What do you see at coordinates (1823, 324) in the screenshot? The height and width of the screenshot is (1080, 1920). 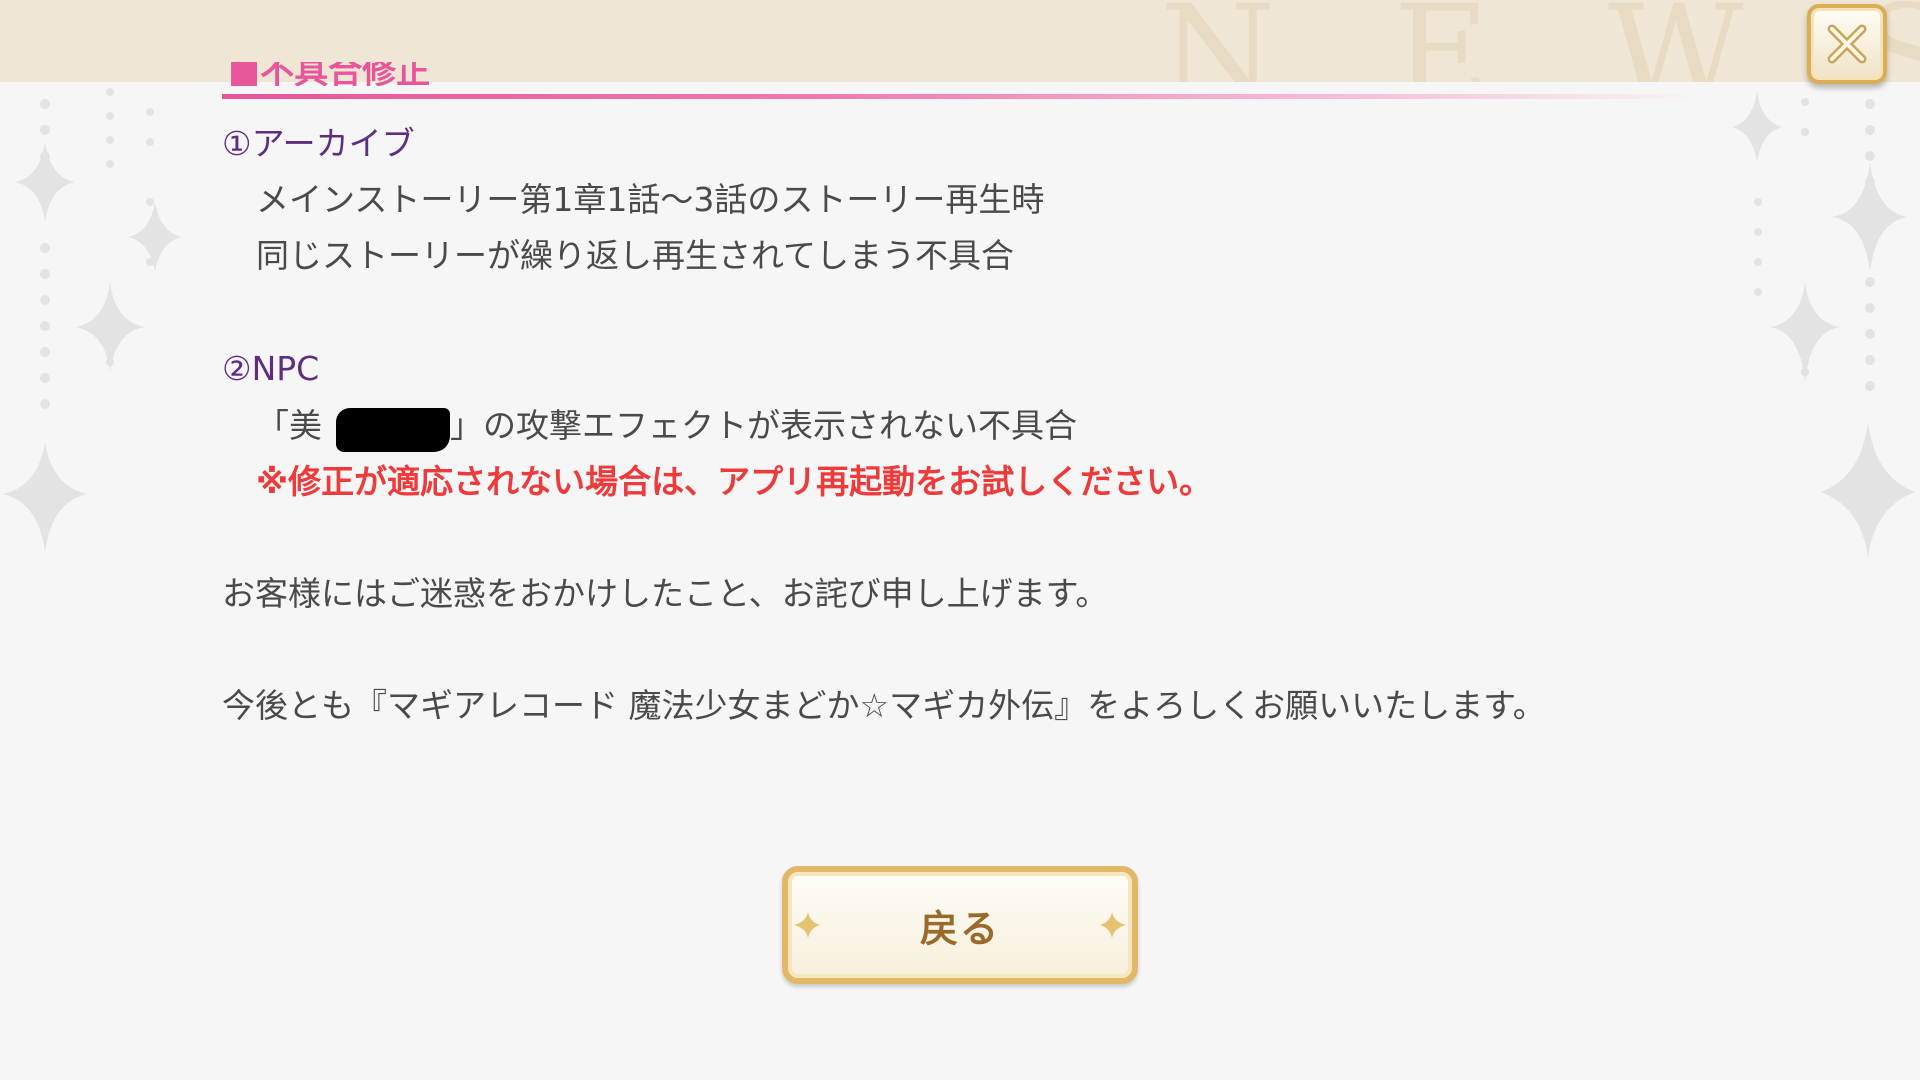 I see `sparkle-decoration-right` at bounding box center [1823, 324].